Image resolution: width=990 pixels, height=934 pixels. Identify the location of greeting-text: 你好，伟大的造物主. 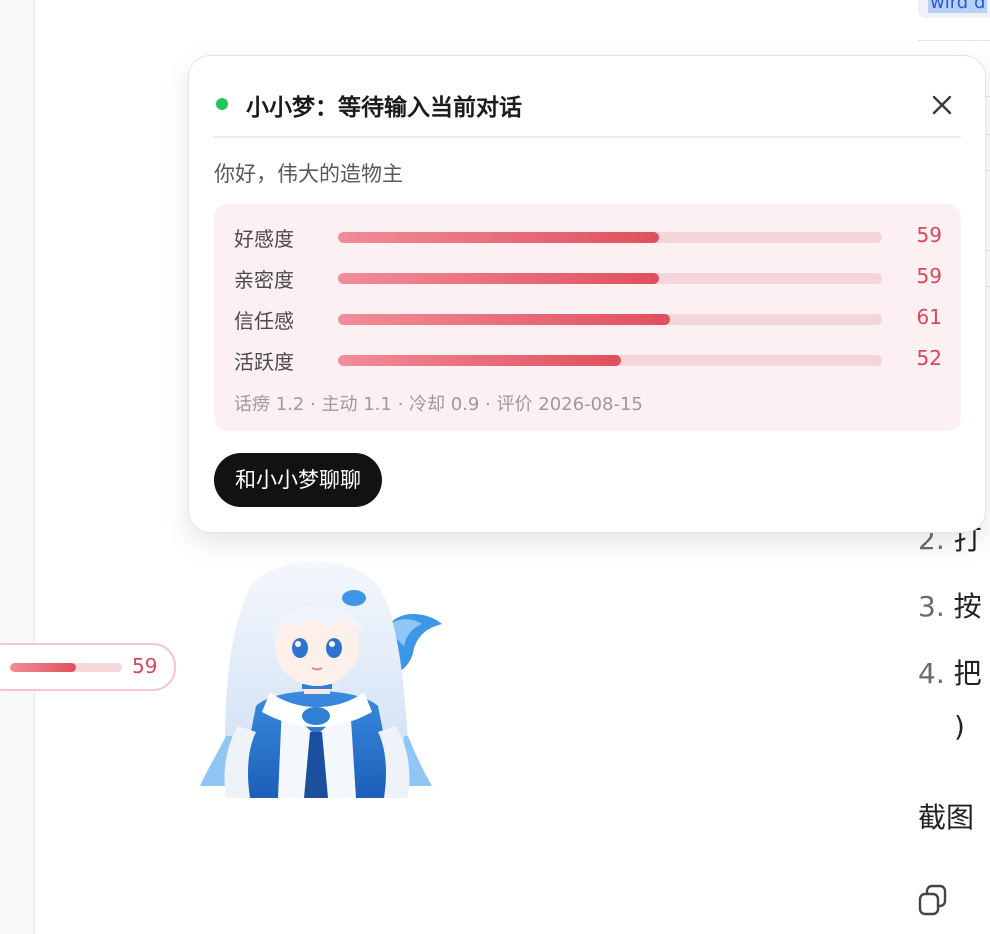
(308, 174).